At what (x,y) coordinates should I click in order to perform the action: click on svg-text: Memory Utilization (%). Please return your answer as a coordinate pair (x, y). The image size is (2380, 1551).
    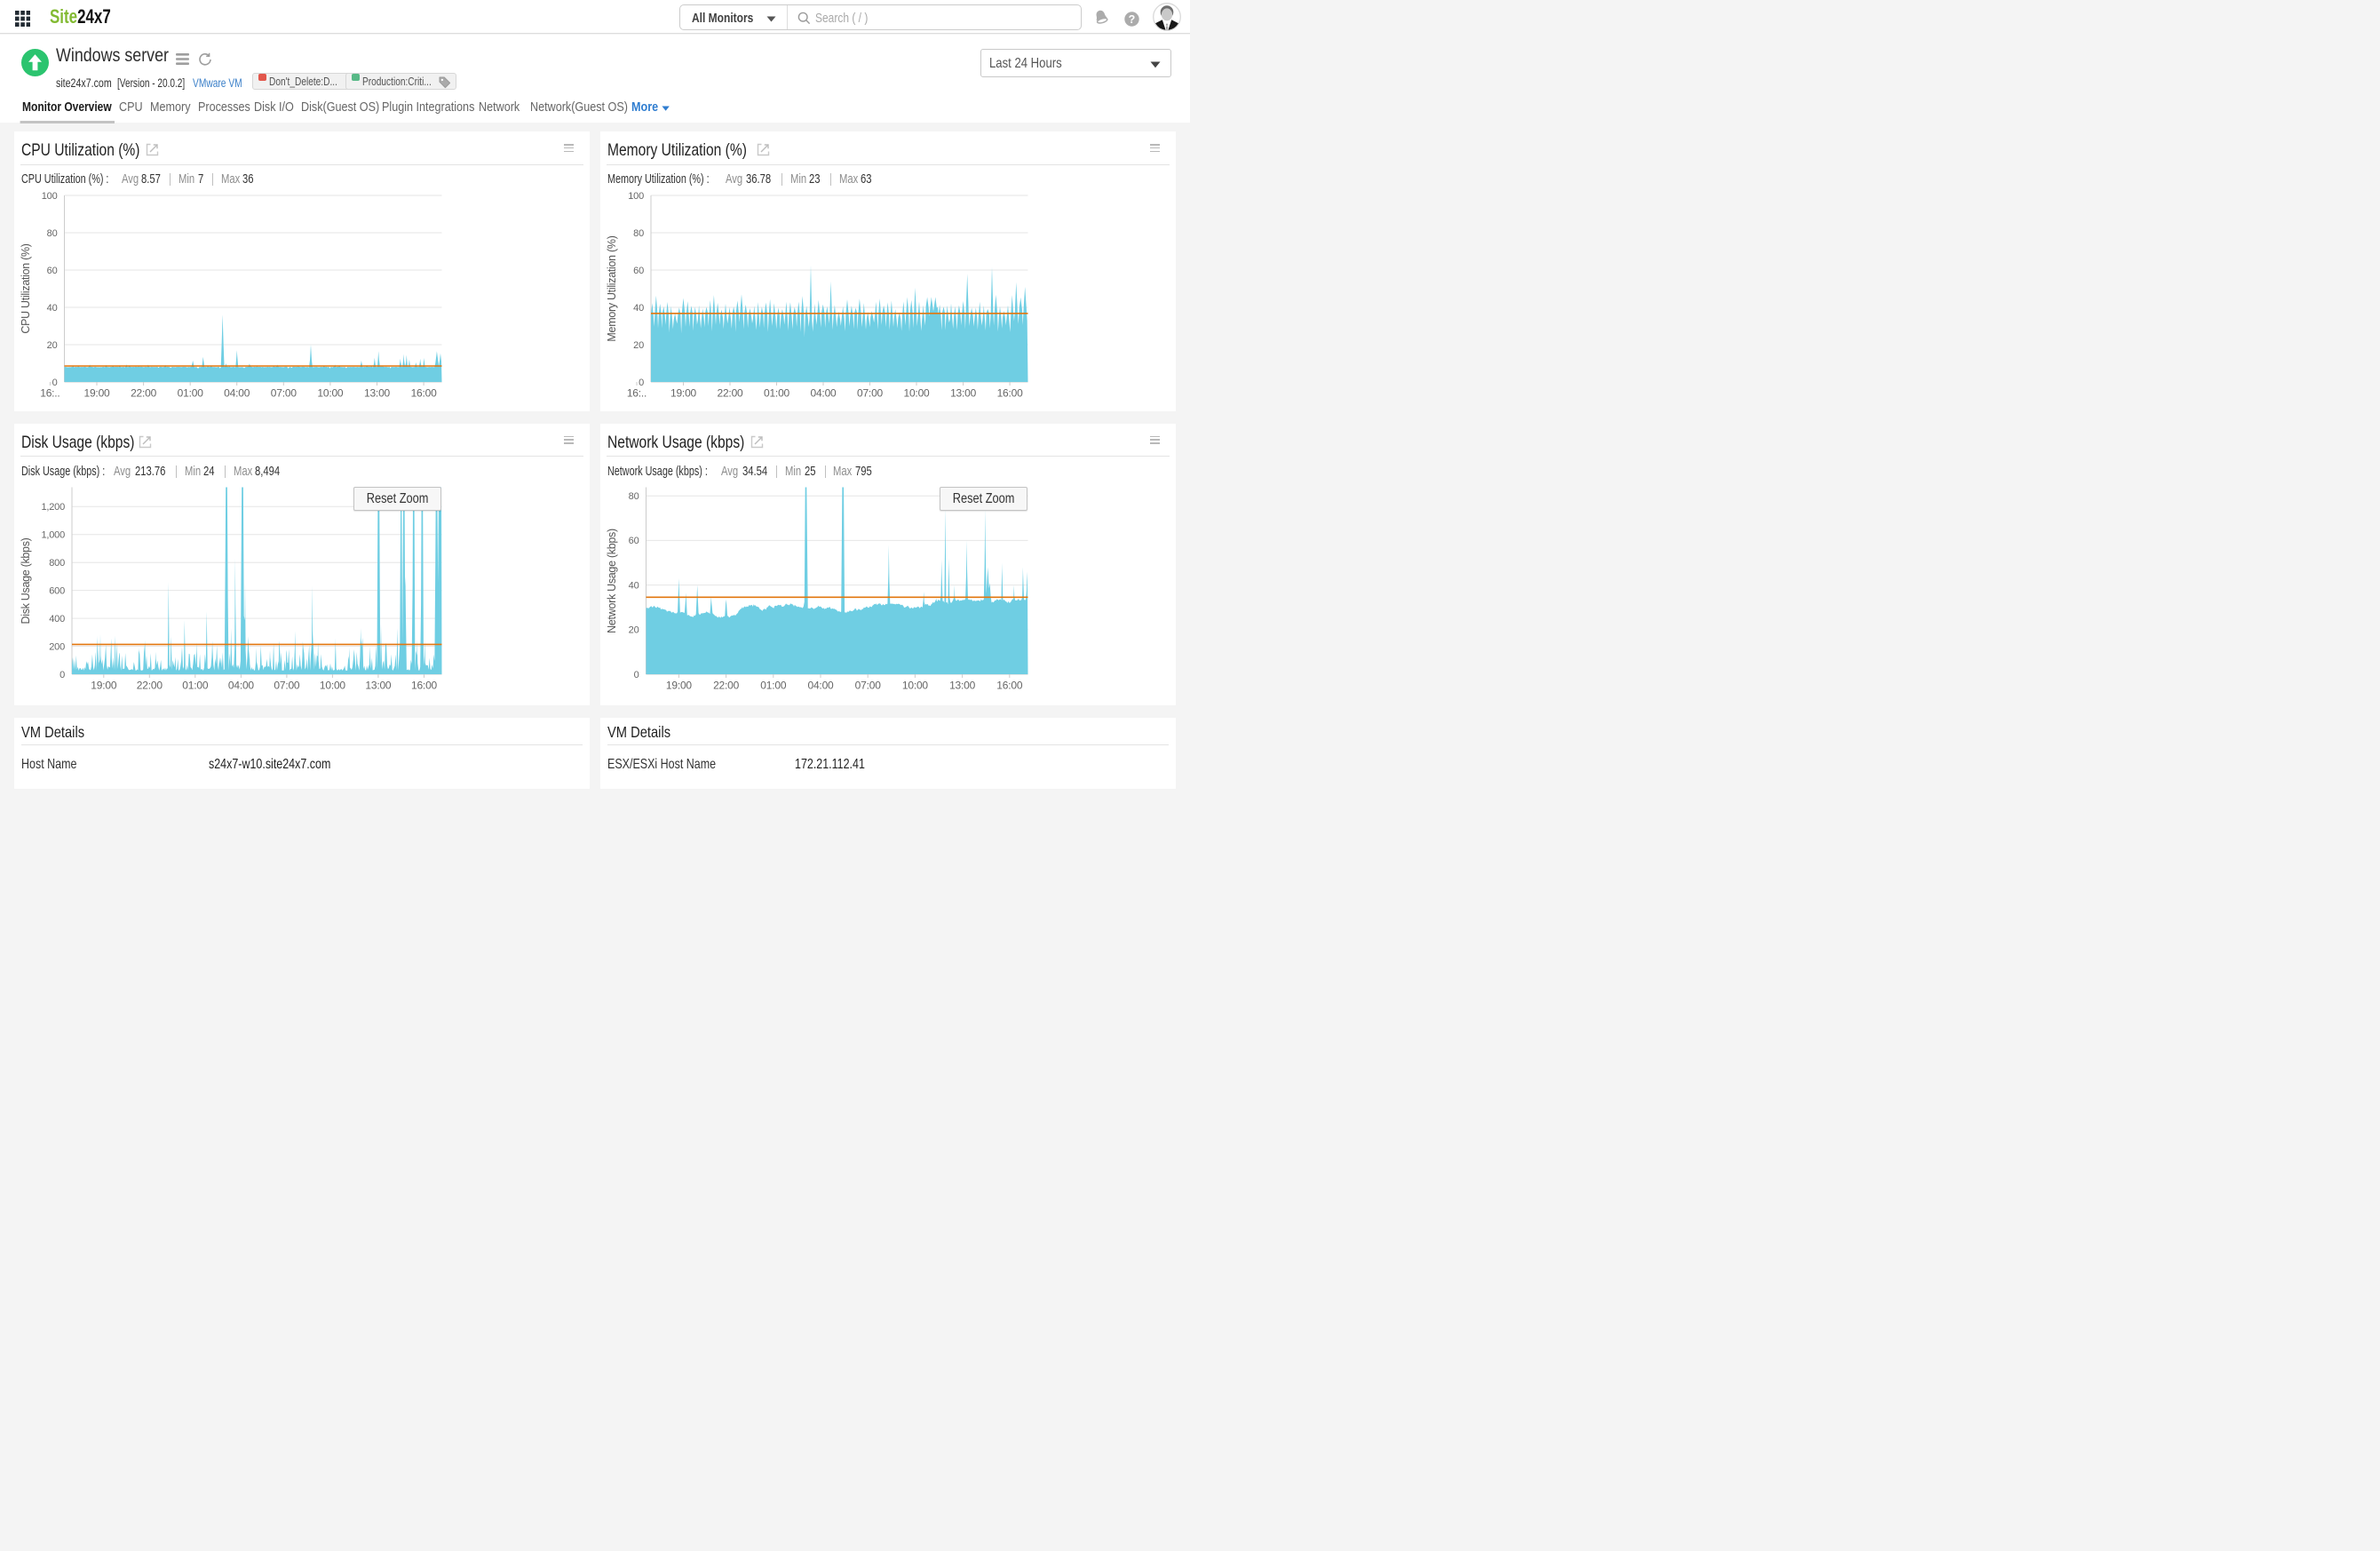
    Looking at the image, I should click on (612, 288).